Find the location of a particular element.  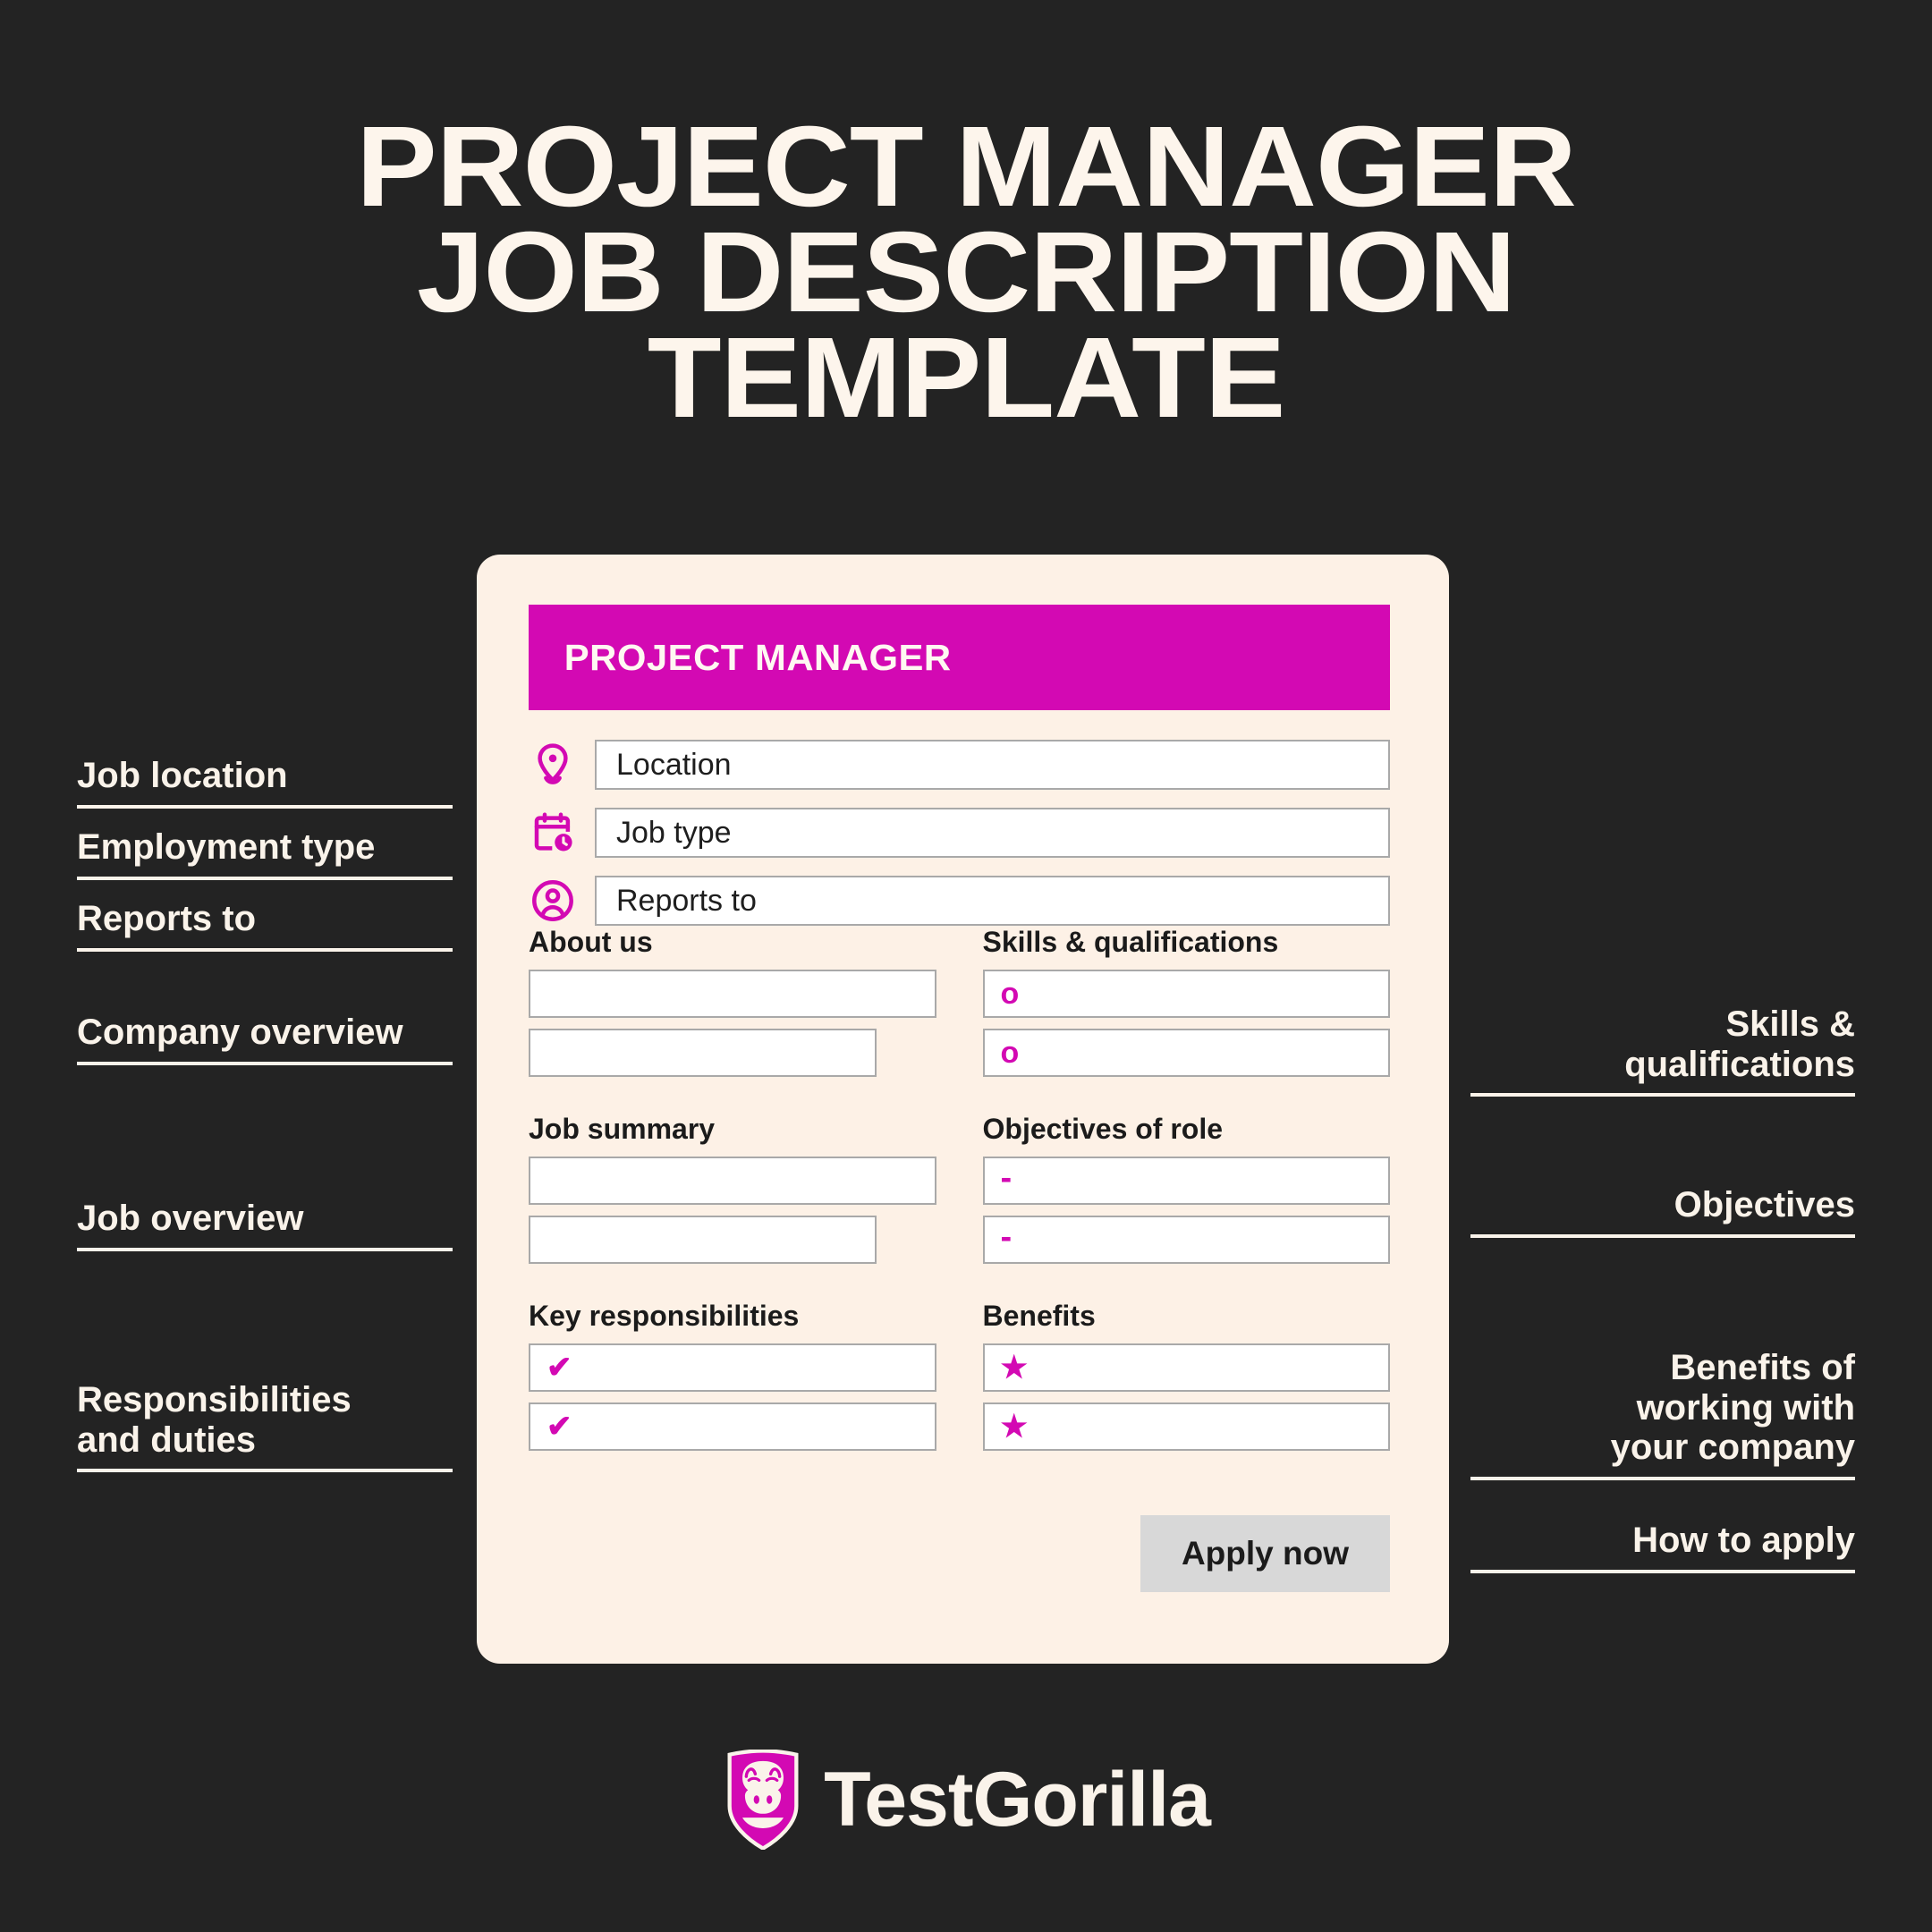

testgorilla-wordmark: TestGorilla is located at coordinates (1017, 1799).